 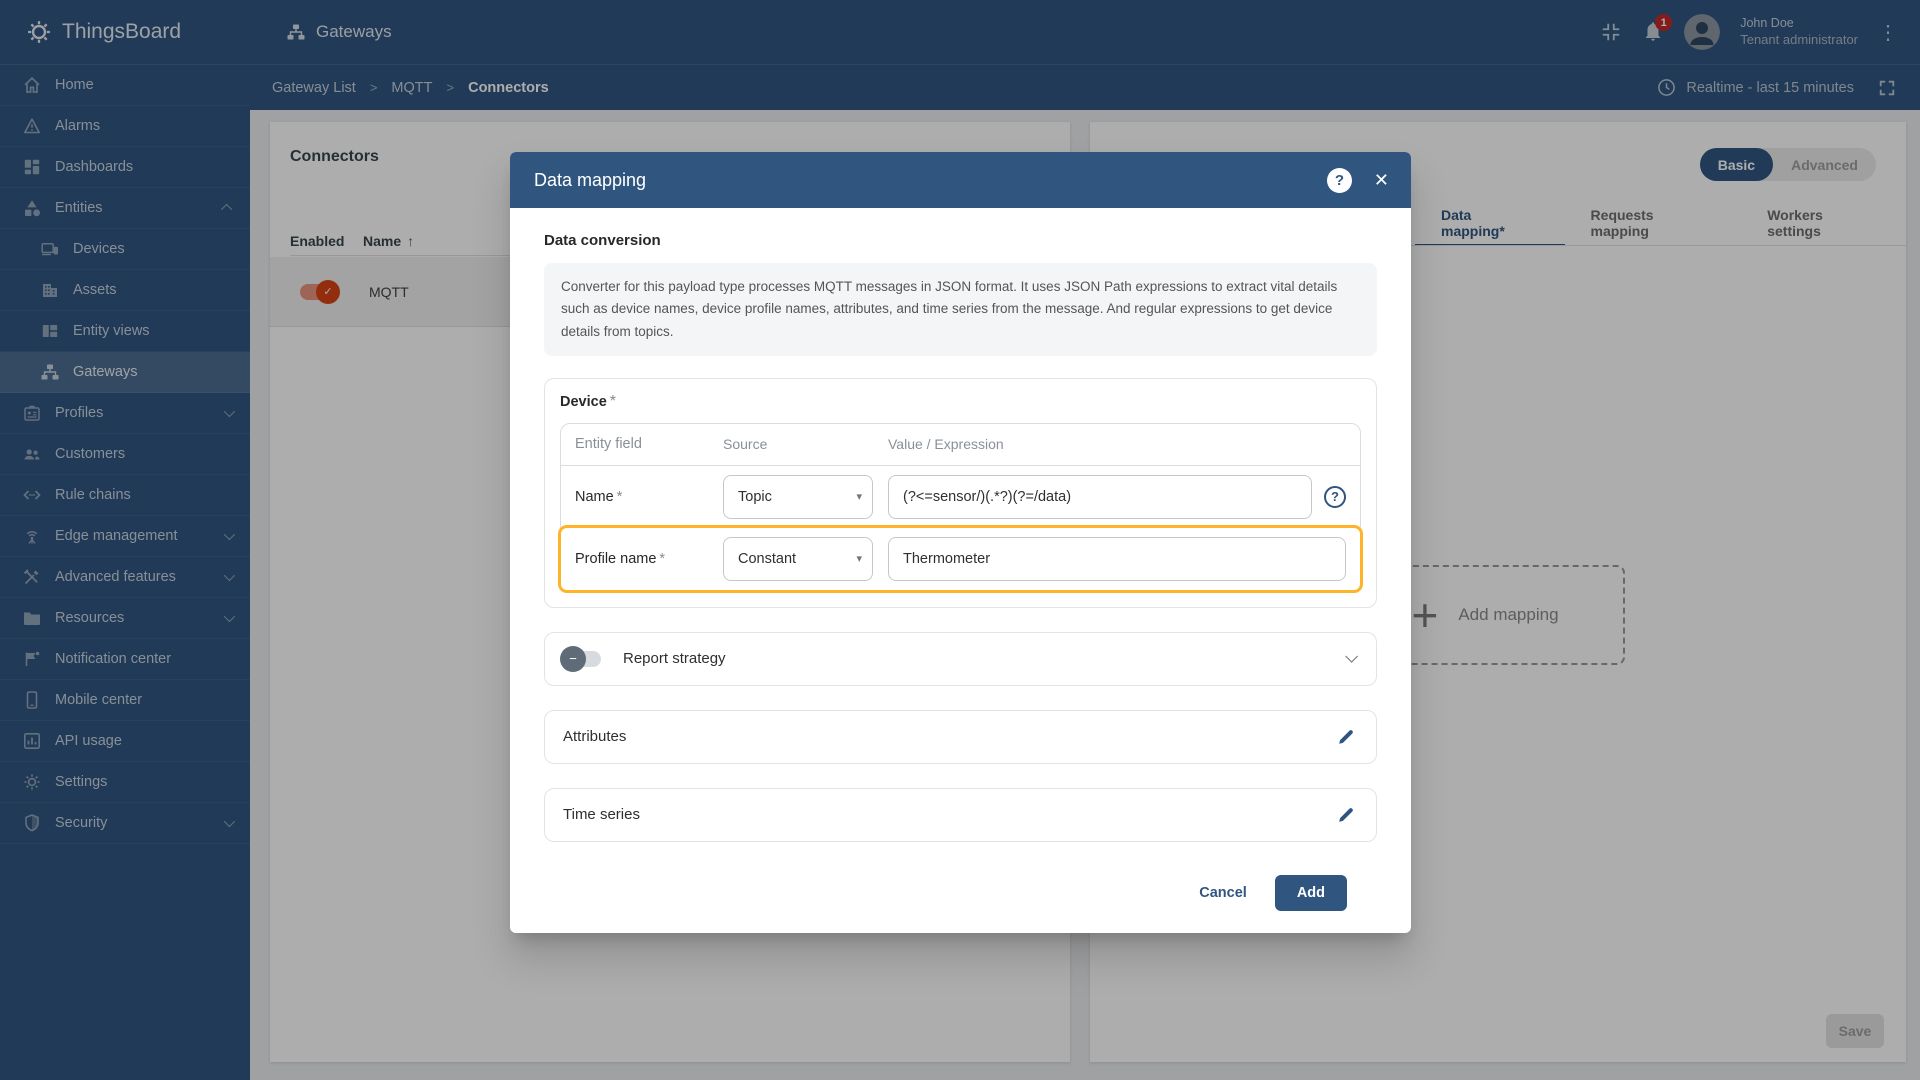 What do you see at coordinates (1381, 180) in the screenshot?
I see `close-icon: ✕` at bounding box center [1381, 180].